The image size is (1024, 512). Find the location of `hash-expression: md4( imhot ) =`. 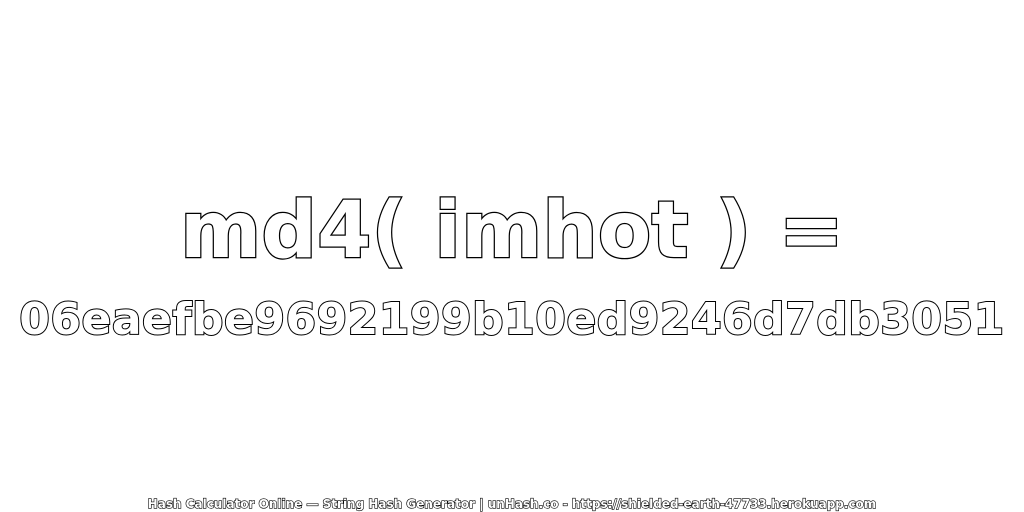

hash-expression: md4( imhot ) = is located at coordinates (512, 231).